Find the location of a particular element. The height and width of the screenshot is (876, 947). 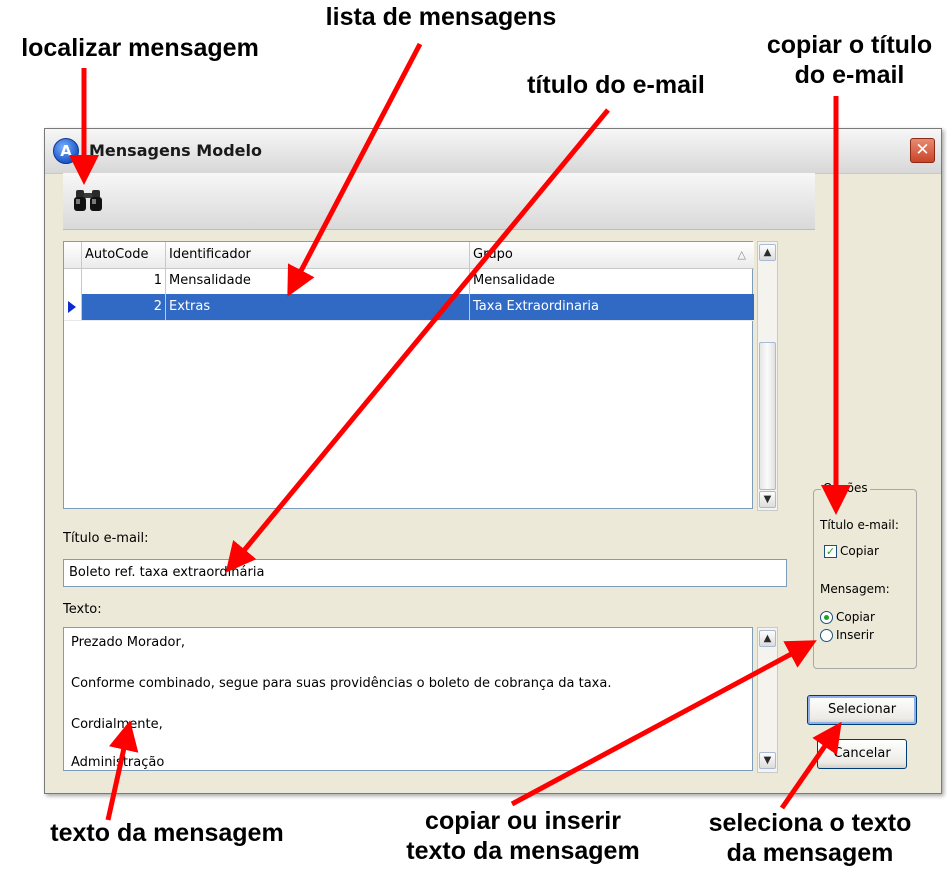

annotation-copy-insert-line1: copiar ou inserir is located at coordinates (523, 821).